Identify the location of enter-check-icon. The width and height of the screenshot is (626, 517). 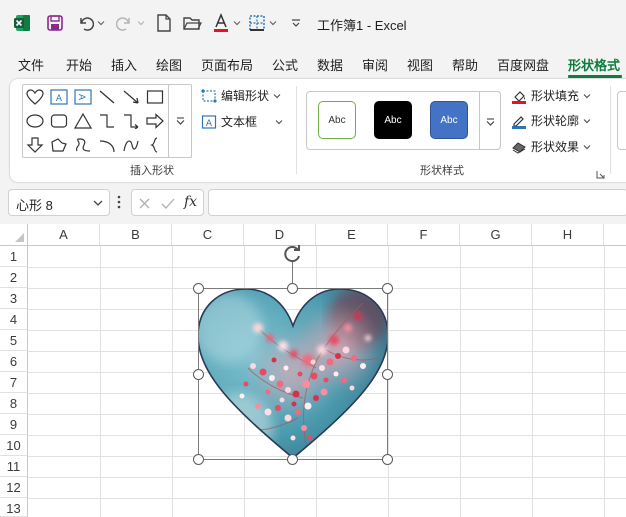
(168, 203).